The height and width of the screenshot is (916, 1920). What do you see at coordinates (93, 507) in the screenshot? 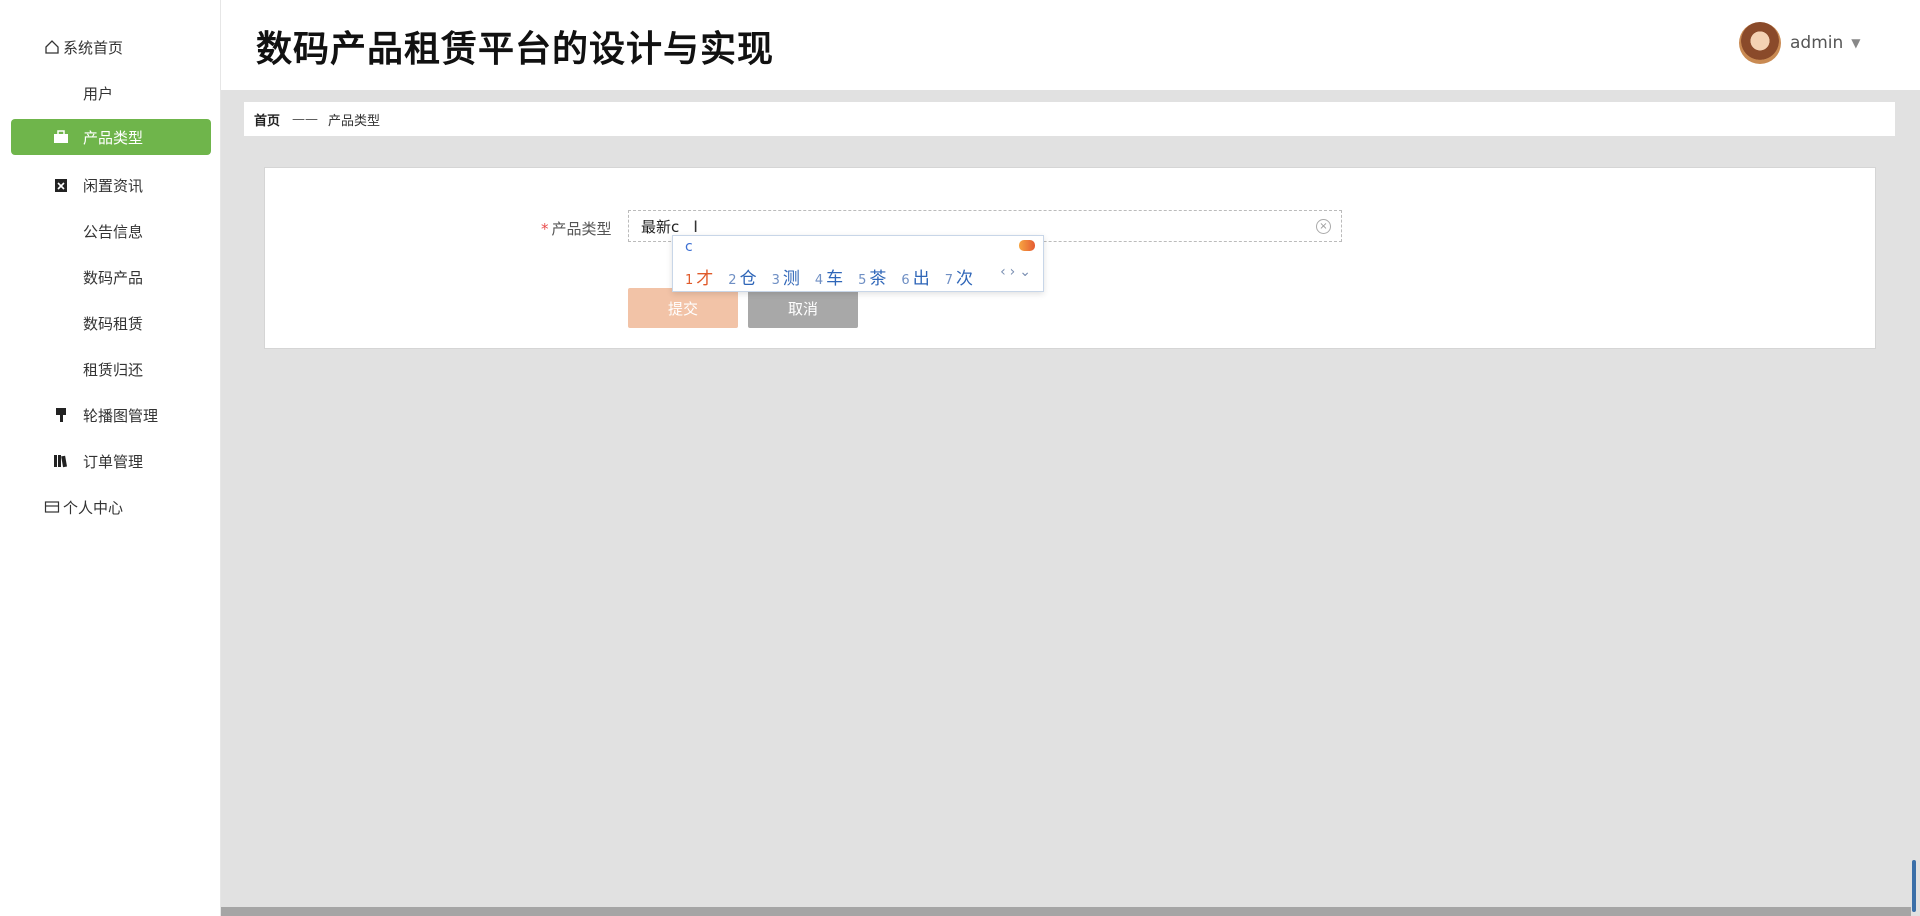
I see `sidebar-item-label: 个人中心` at bounding box center [93, 507].